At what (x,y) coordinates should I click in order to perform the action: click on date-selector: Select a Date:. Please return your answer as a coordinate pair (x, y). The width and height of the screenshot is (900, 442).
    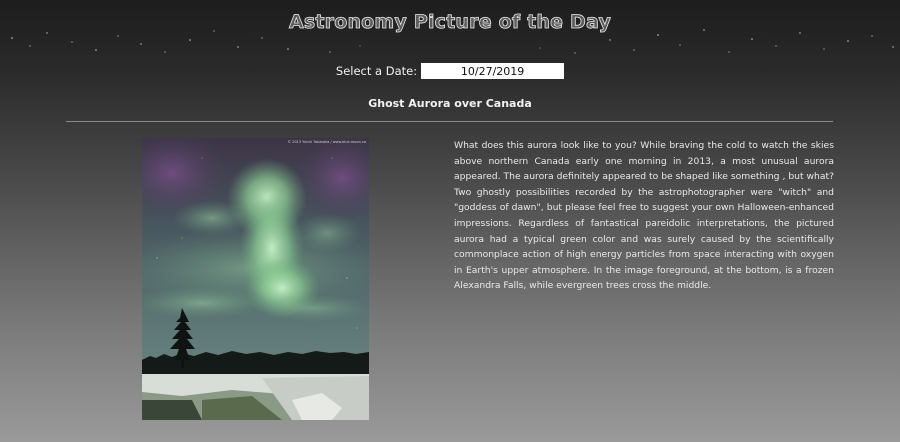
    Looking at the image, I should click on (450, 71).